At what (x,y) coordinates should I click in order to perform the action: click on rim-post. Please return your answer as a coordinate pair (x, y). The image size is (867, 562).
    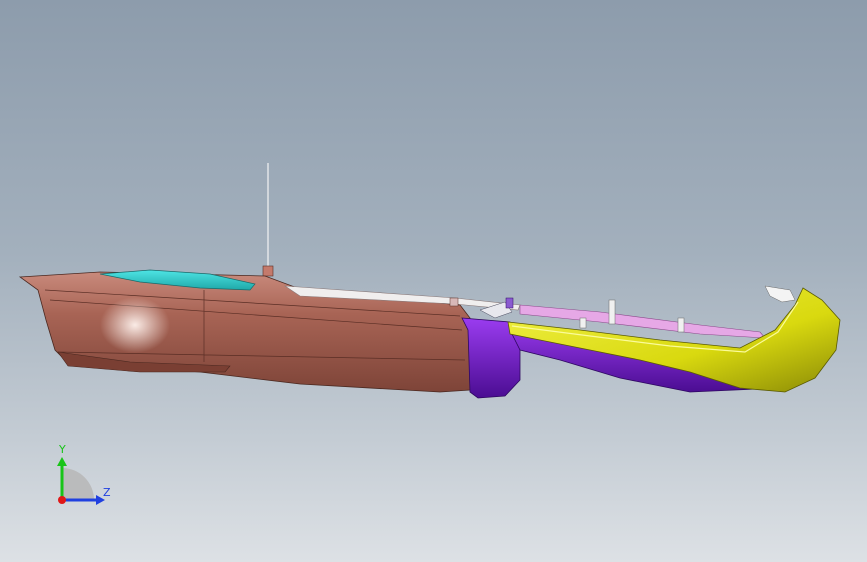
    Looking at the image, I should click on (454, 302).